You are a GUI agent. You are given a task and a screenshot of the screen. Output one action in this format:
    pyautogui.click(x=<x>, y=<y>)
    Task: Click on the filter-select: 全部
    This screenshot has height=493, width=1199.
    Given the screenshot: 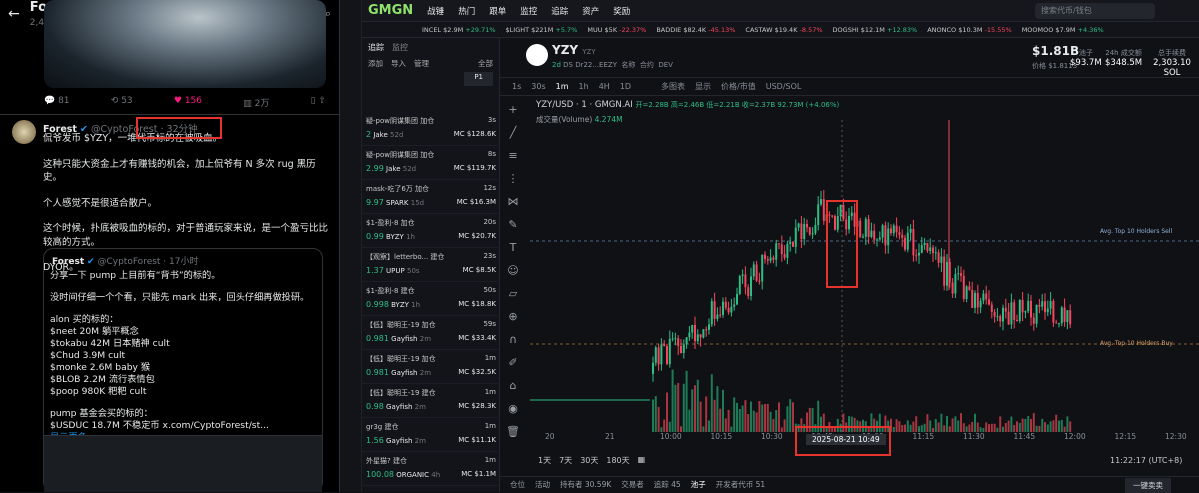 What is the action you would take?
    pyautogui.click(x=485, y=64)
    